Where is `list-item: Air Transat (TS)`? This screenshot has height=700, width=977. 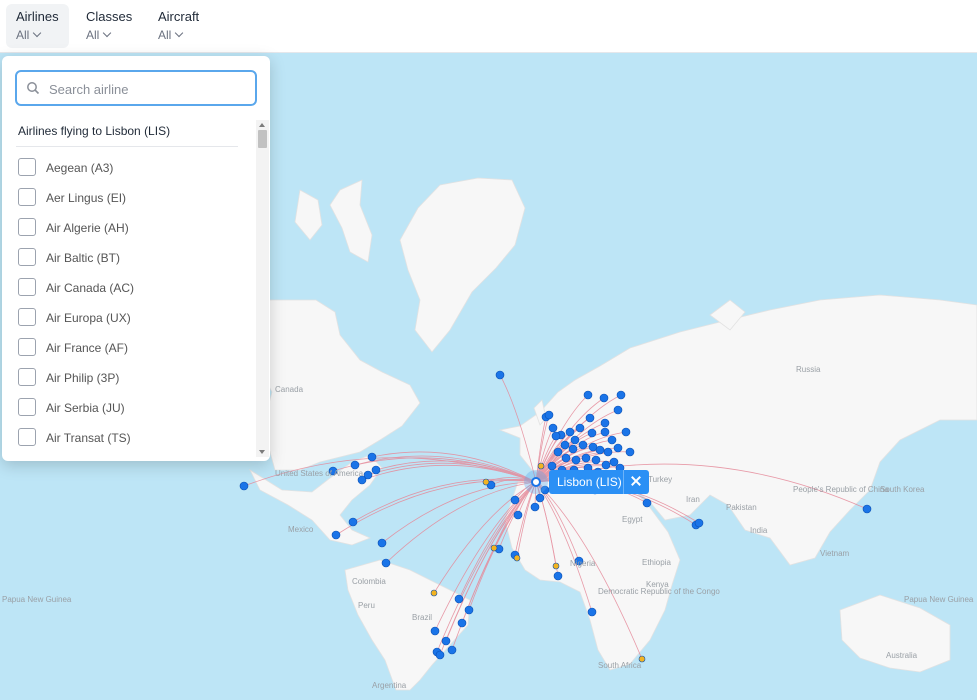
list-item: Air Transat (TS) is located at coordinates (136, 439).